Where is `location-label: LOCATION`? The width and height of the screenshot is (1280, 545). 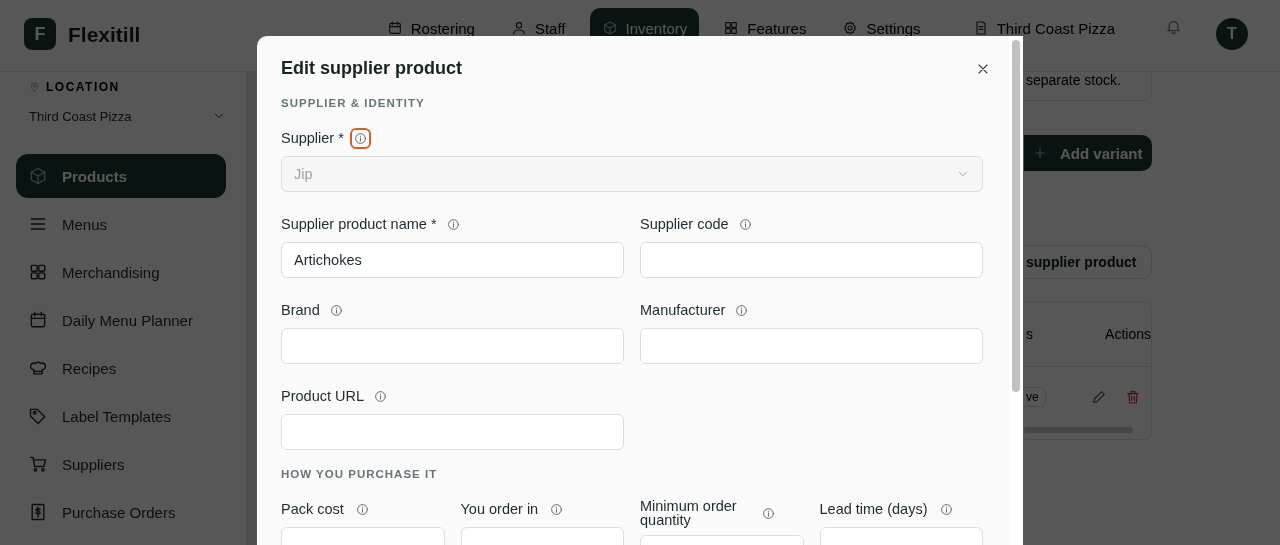
location-label: LOCATION is located at coordinates (83, 87).